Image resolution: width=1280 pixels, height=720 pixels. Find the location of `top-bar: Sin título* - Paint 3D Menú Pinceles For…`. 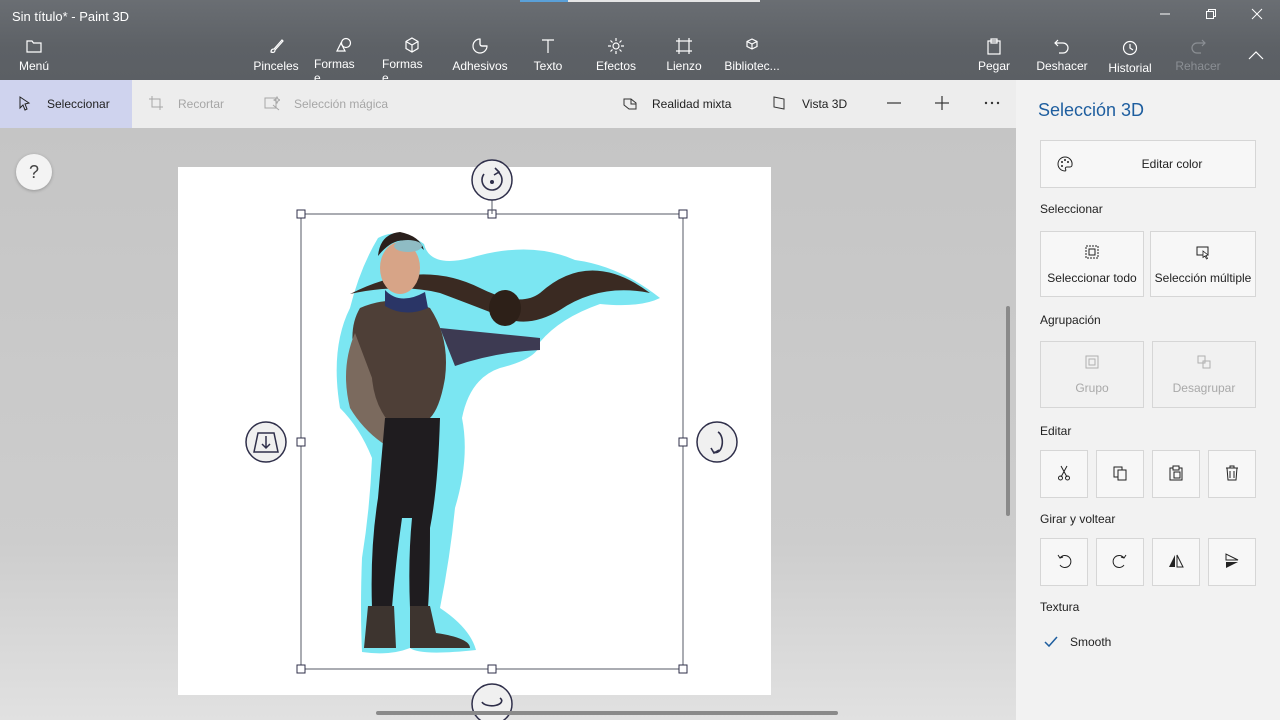

top-bar: Sin título* - Paint 3D Menú Pinceles For… is located at coordinates (640, 42).